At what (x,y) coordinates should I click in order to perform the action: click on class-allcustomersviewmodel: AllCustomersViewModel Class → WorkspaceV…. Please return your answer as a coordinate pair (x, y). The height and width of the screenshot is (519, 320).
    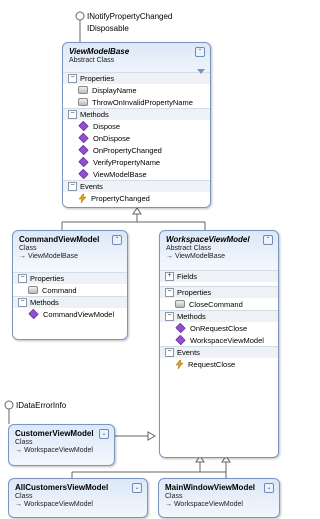
    Looking at the image, I should click on (78, 498).